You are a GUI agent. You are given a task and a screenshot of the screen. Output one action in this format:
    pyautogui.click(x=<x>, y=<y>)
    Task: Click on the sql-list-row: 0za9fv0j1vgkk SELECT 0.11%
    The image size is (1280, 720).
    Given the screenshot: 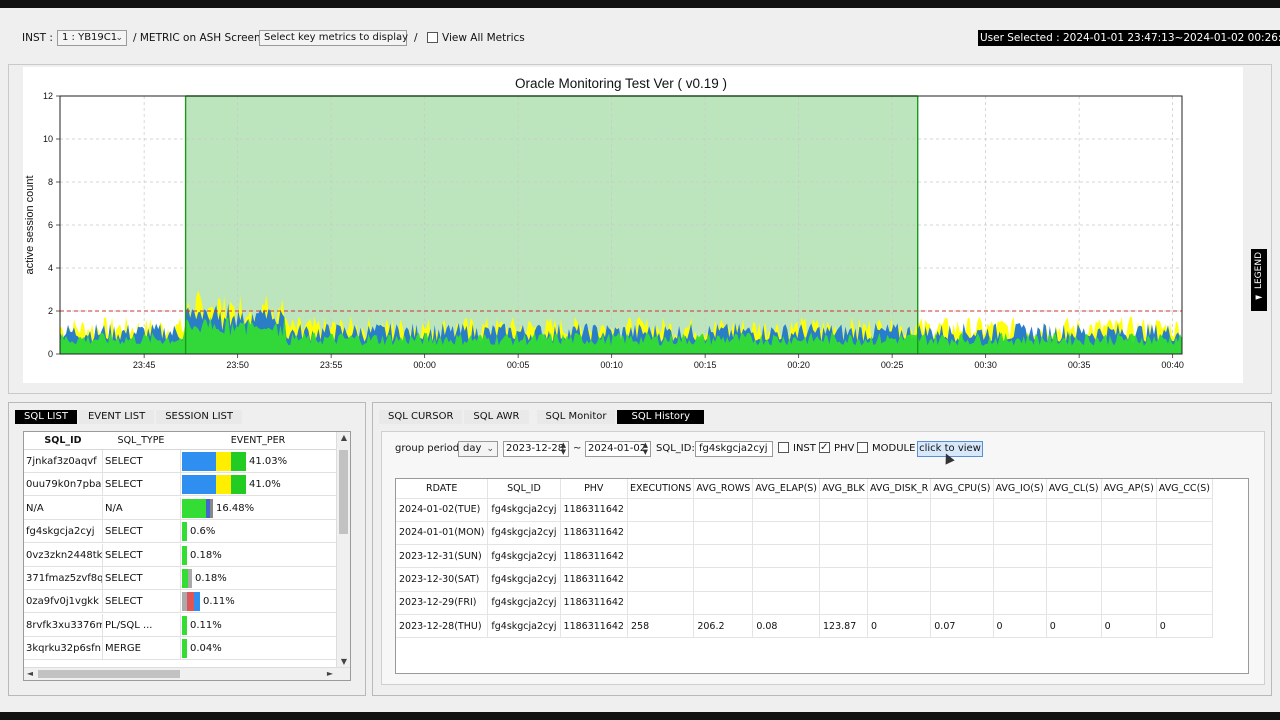 What is the action you would take?
    pyautogui.click(x=180, y=602)
    